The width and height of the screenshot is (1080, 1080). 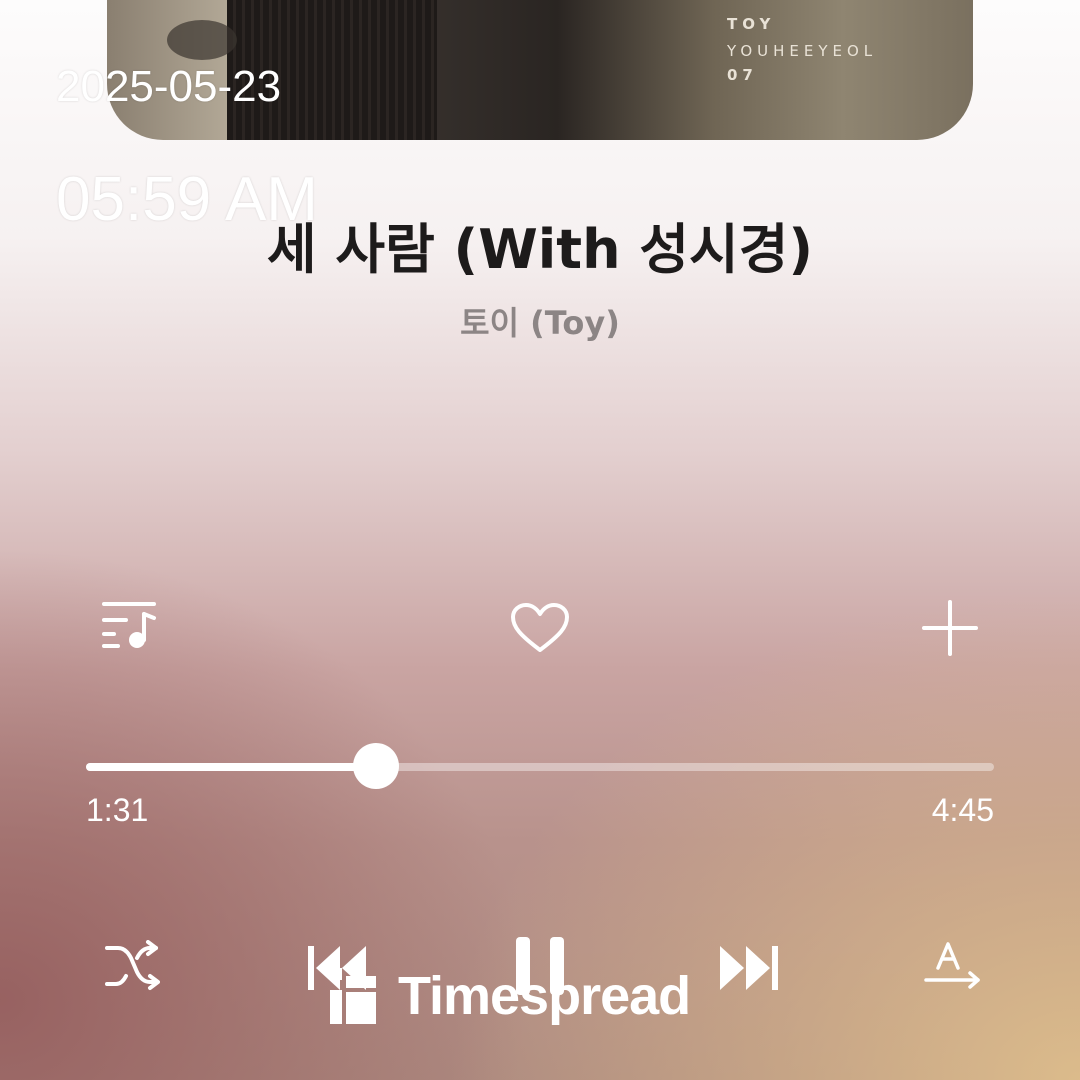 I want to click on plus-icon, so click(x=950, y=630).